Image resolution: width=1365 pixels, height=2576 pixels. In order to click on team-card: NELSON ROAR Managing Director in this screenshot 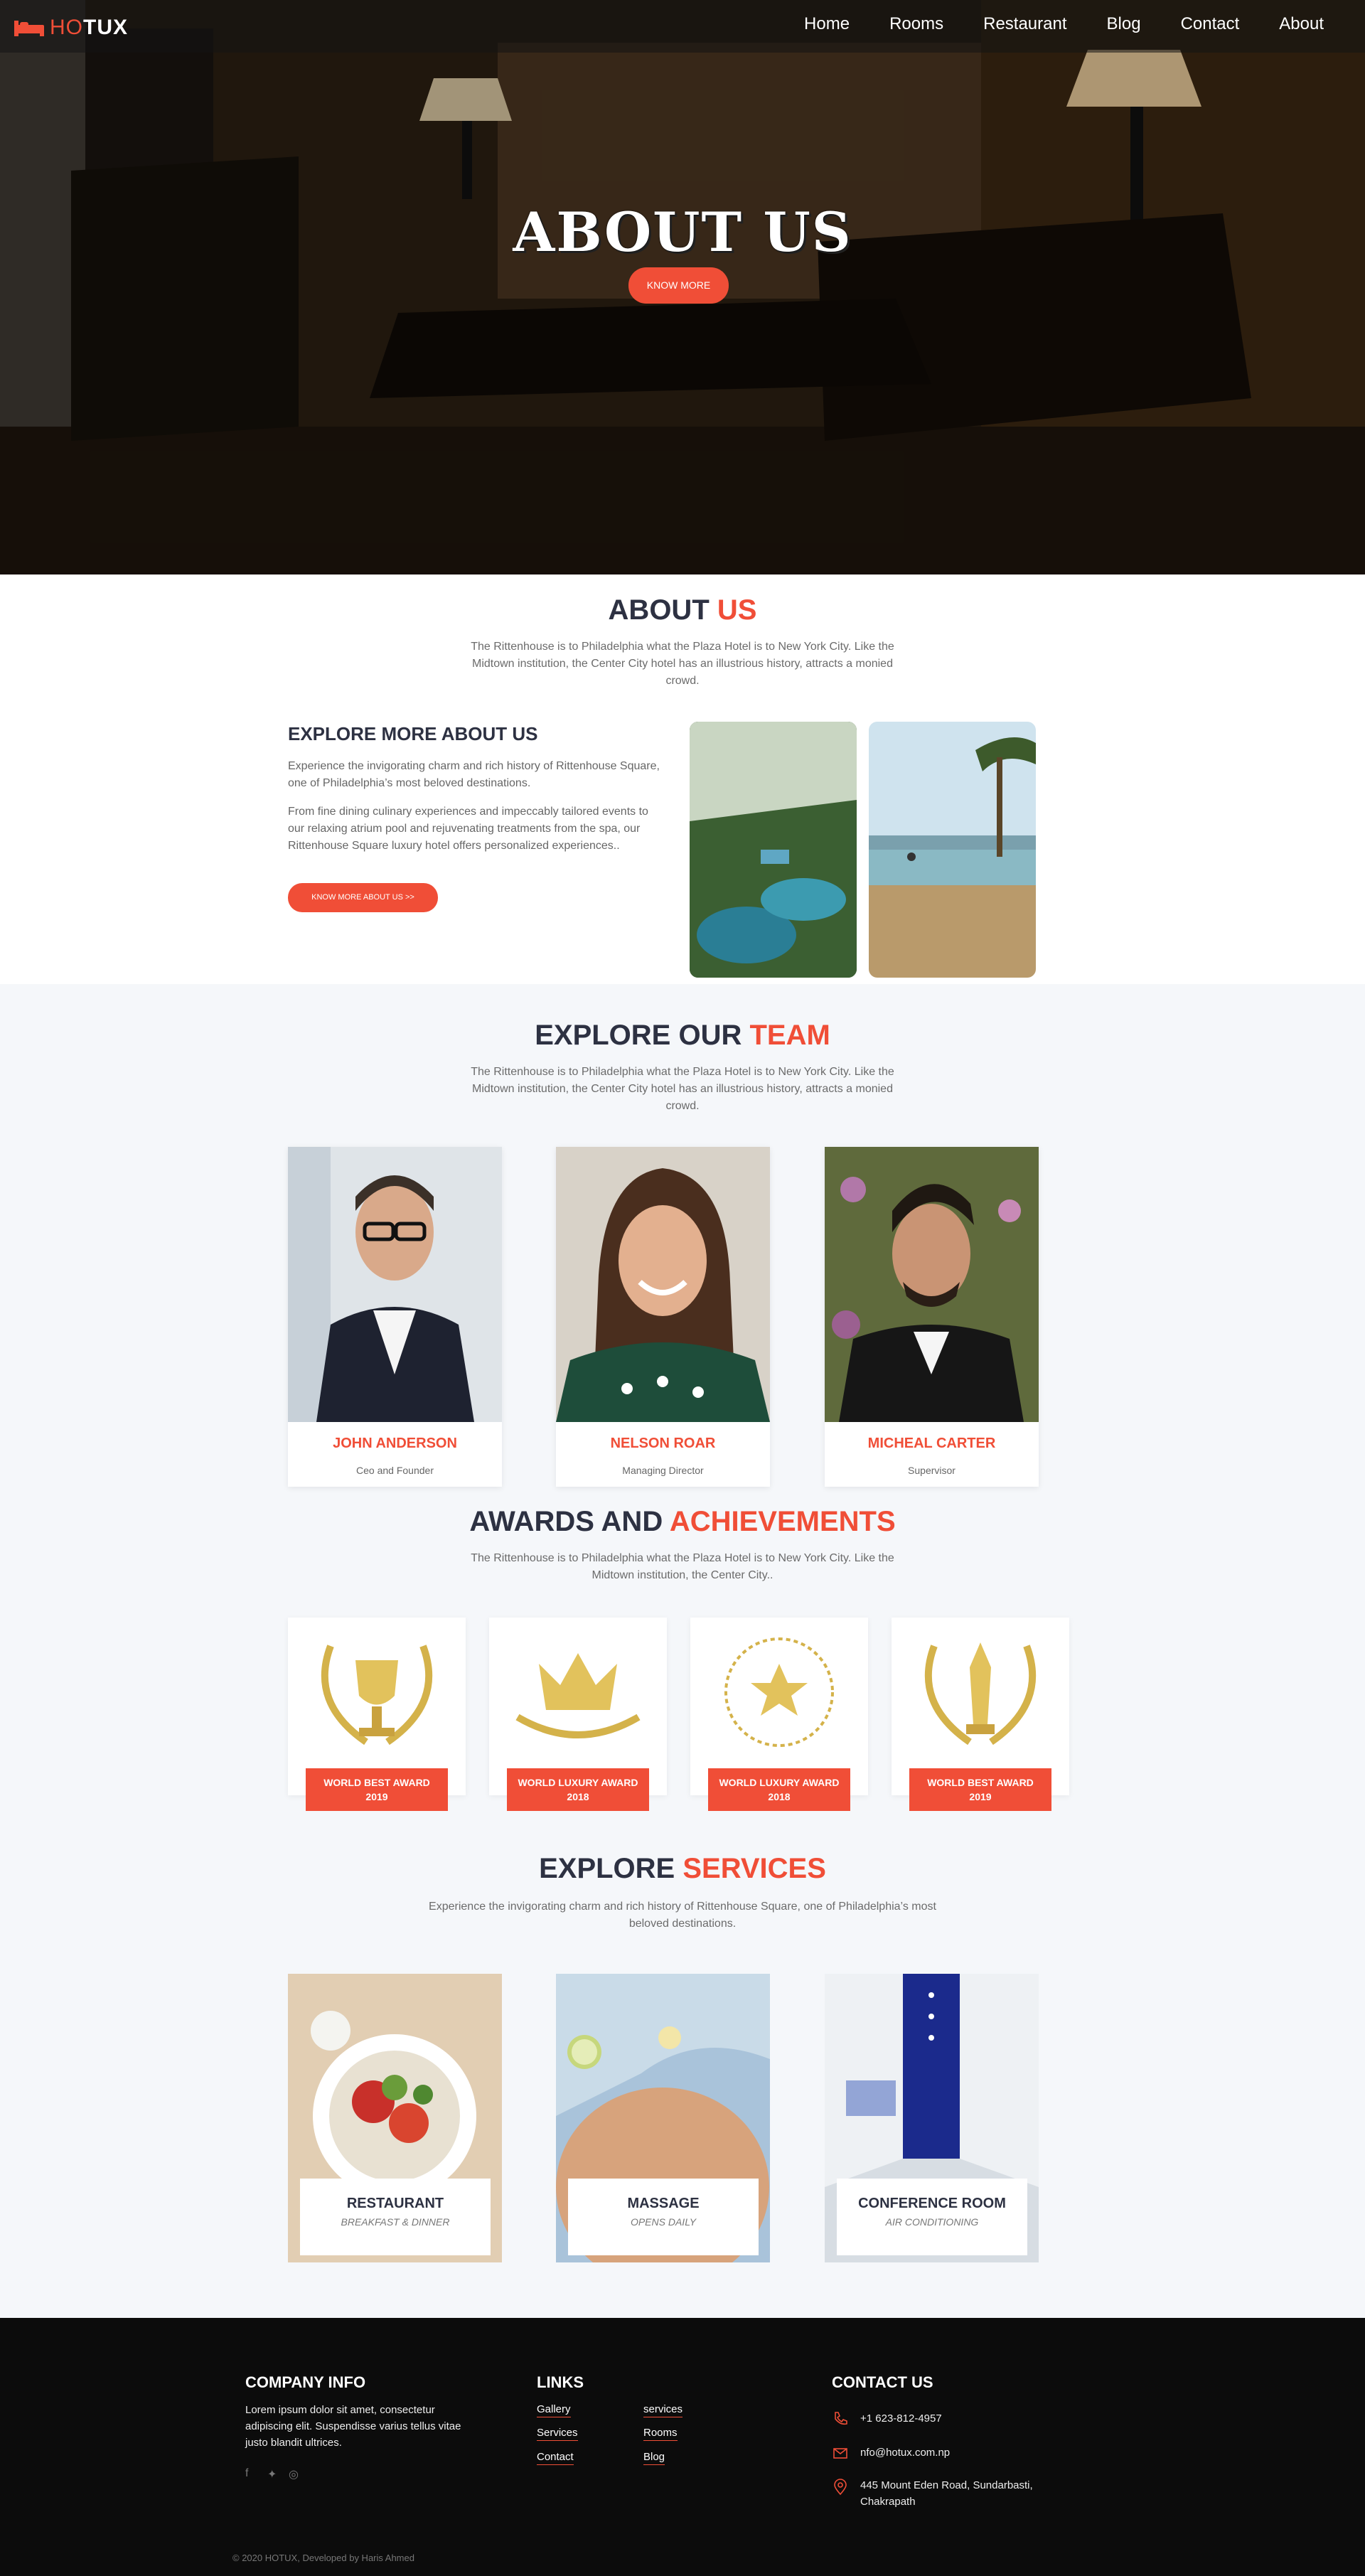, I will do `click(663, 1317)`.